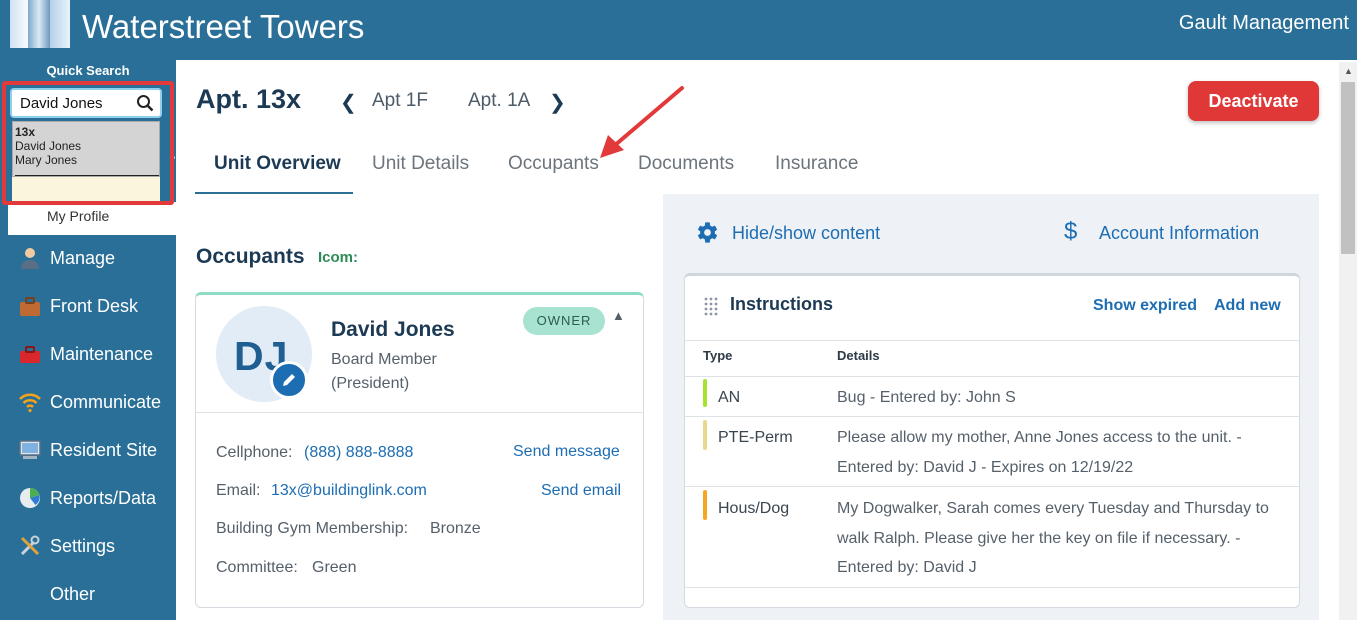  What do you see at coordinates (254, 452) in the screenshot?
I see `cellphone-label: Cellphone:` at bounding box center [254, 452].